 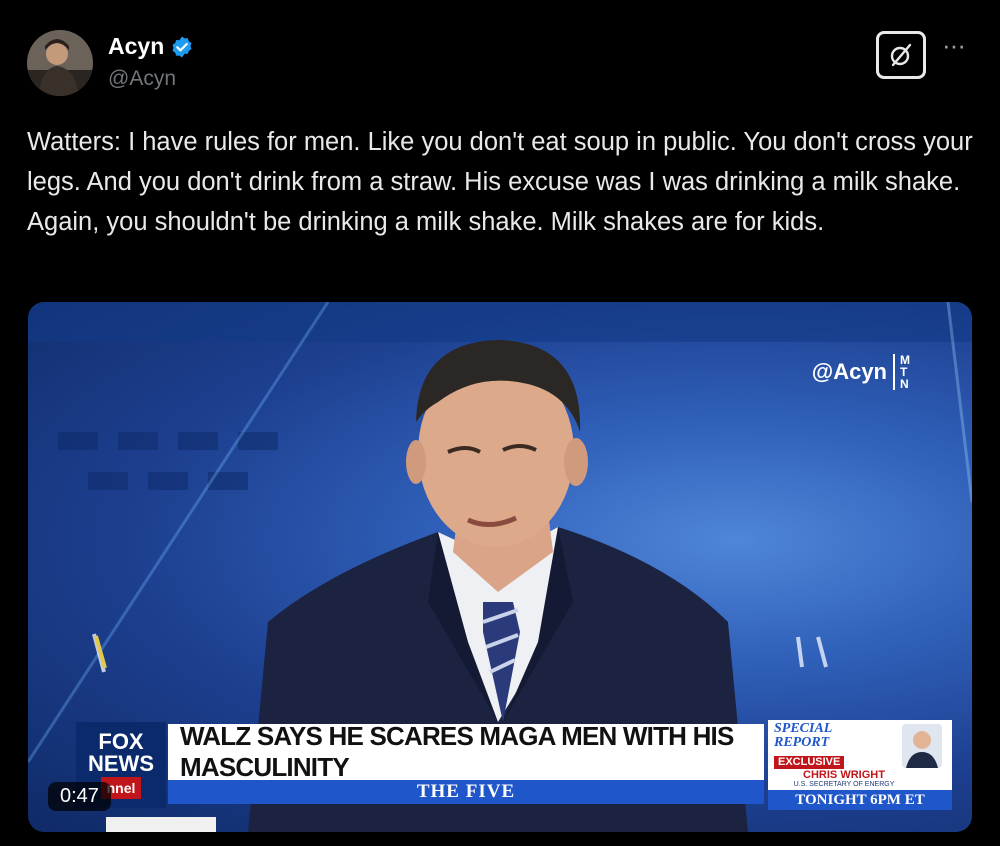 What do you see at coordinates (860, 800) in the screenshot?
I see `promo-airtime: TONIGHT 6PM ET` at bounding box center [860, 800].